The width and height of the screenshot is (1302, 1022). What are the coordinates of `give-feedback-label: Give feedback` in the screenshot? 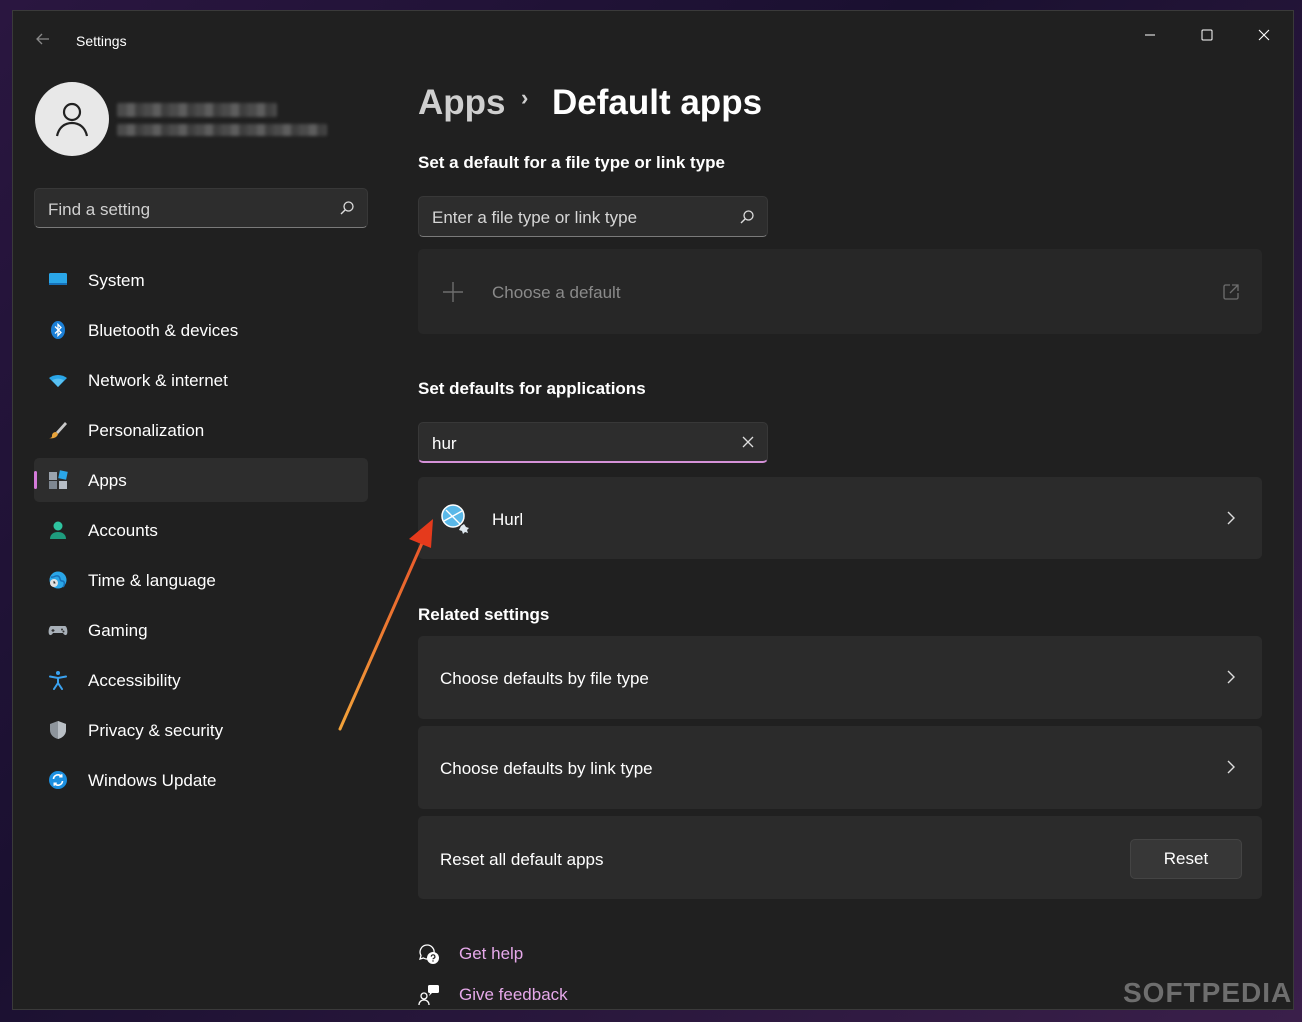 It's located at (513, 994).